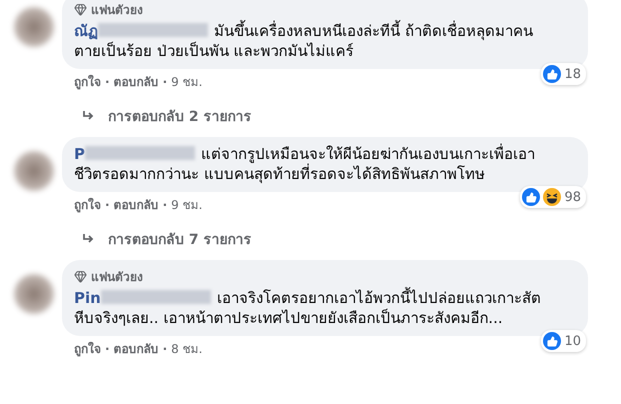 The width and height of the screenshot is (621, 404). I want to click on reaction-pill: 18, so click(563, 74).